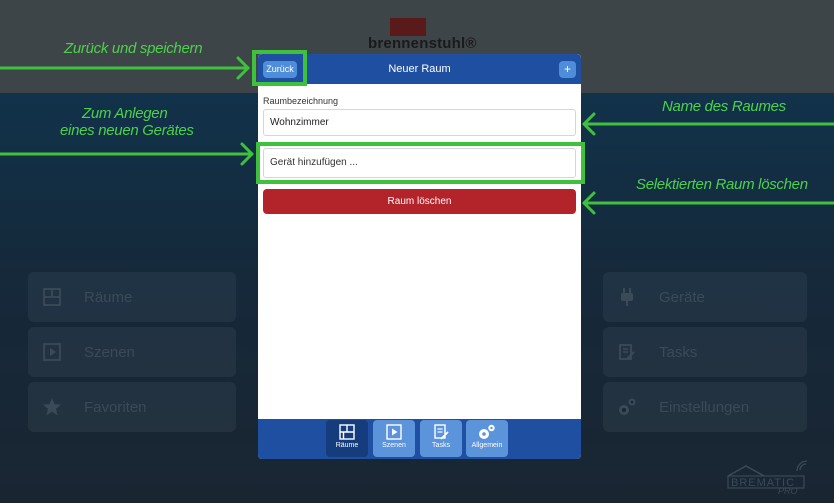  What do you see at coordinates (133, 48) in the screenshot?
I see `annotation-back-save: Zurück und speichern` at bounding box center [133, 48].